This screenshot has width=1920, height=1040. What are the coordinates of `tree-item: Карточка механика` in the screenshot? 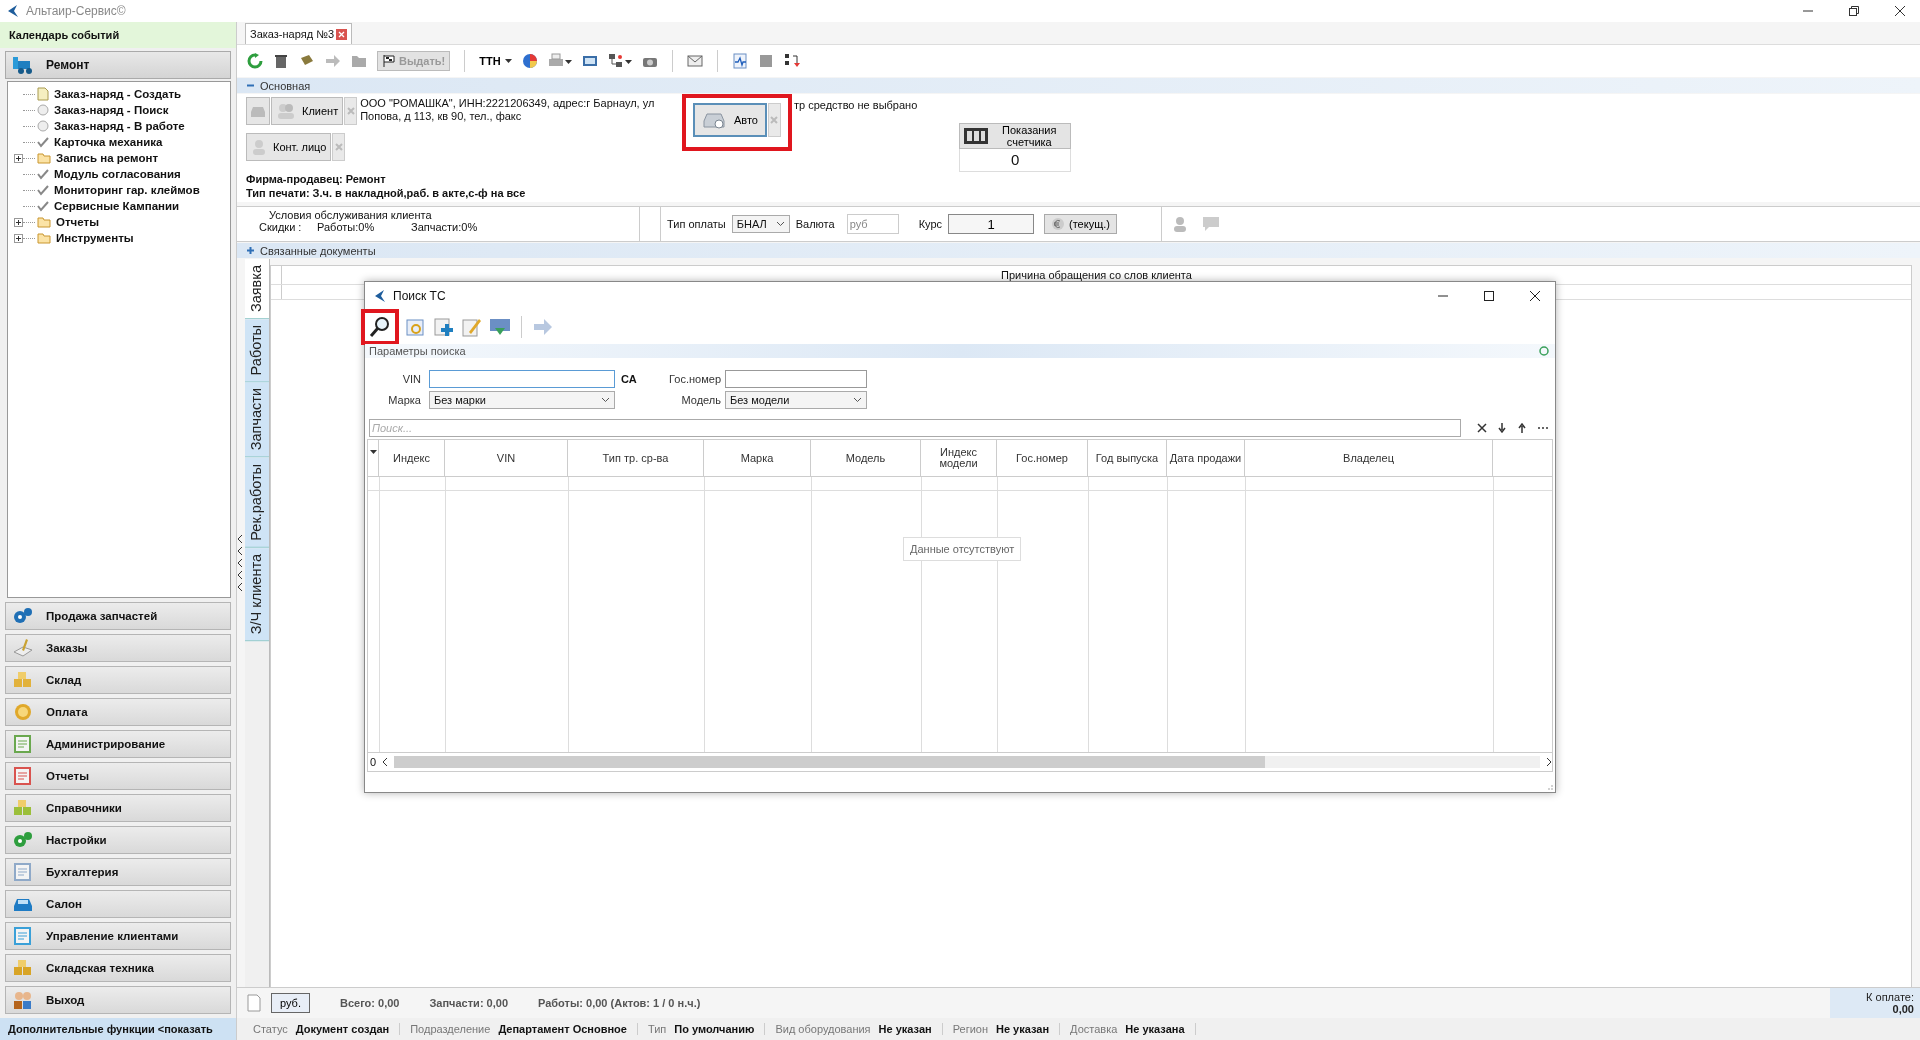 It's located at (108, 142).